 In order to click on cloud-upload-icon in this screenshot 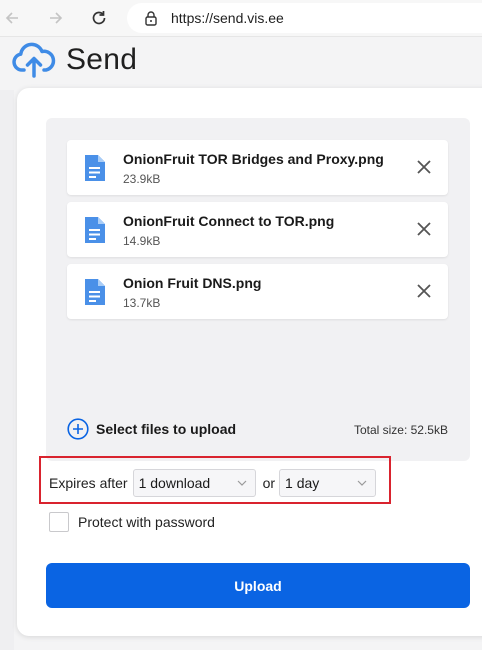, I will do `click(34, 60)`.